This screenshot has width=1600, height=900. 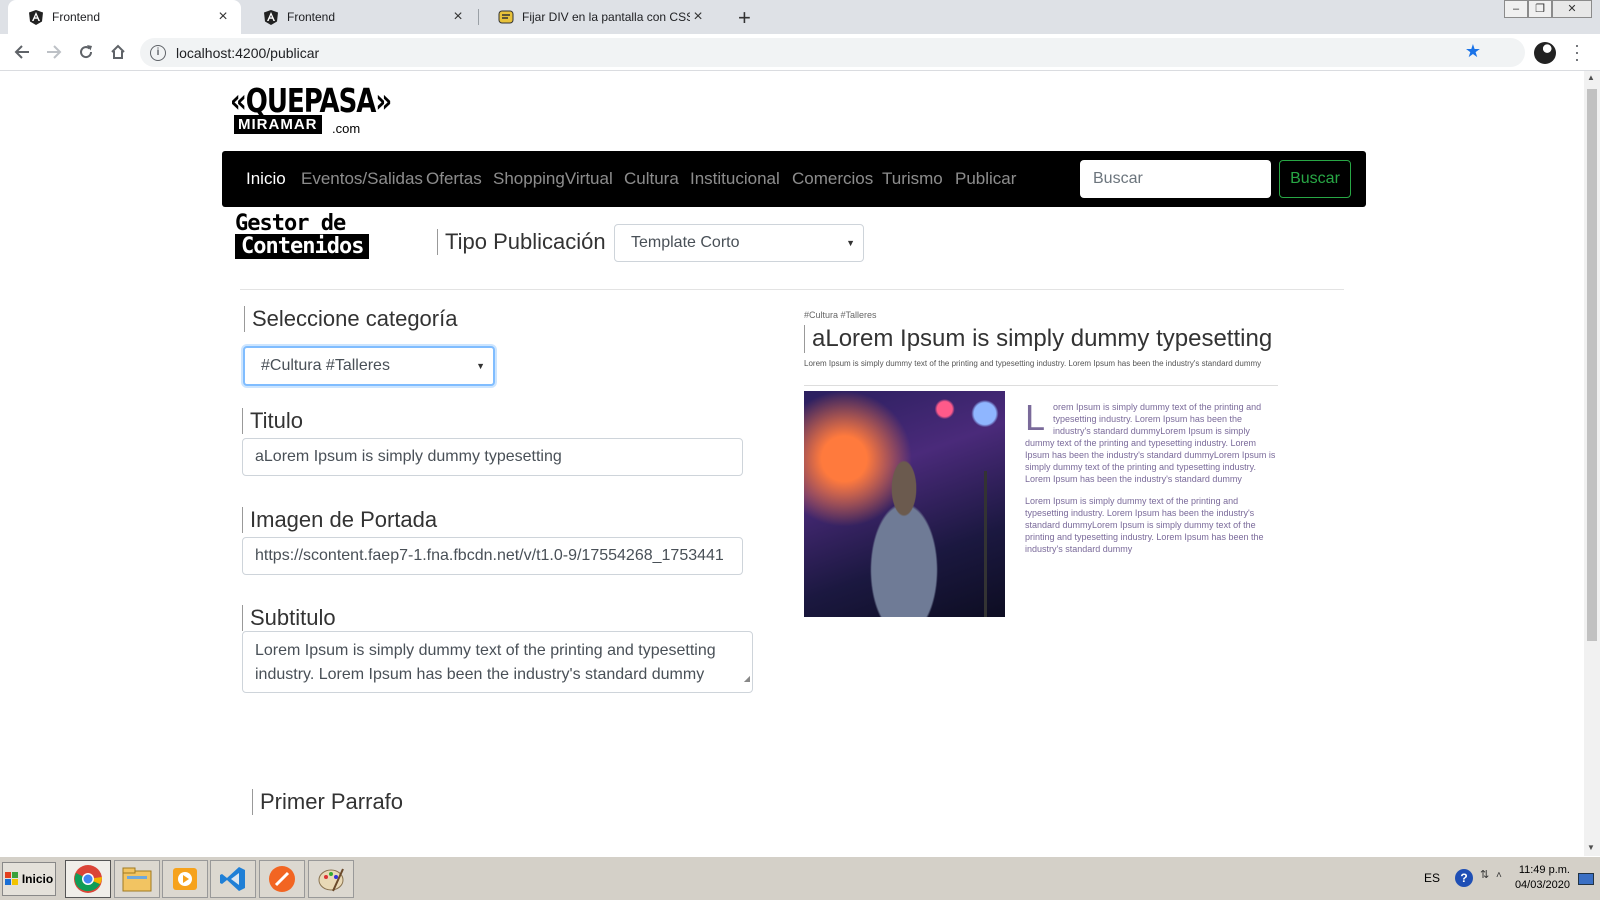 What do you see at coordinates (22, 52) in the screenshot?
I see `back-icon` at bounding box center [22, 52].